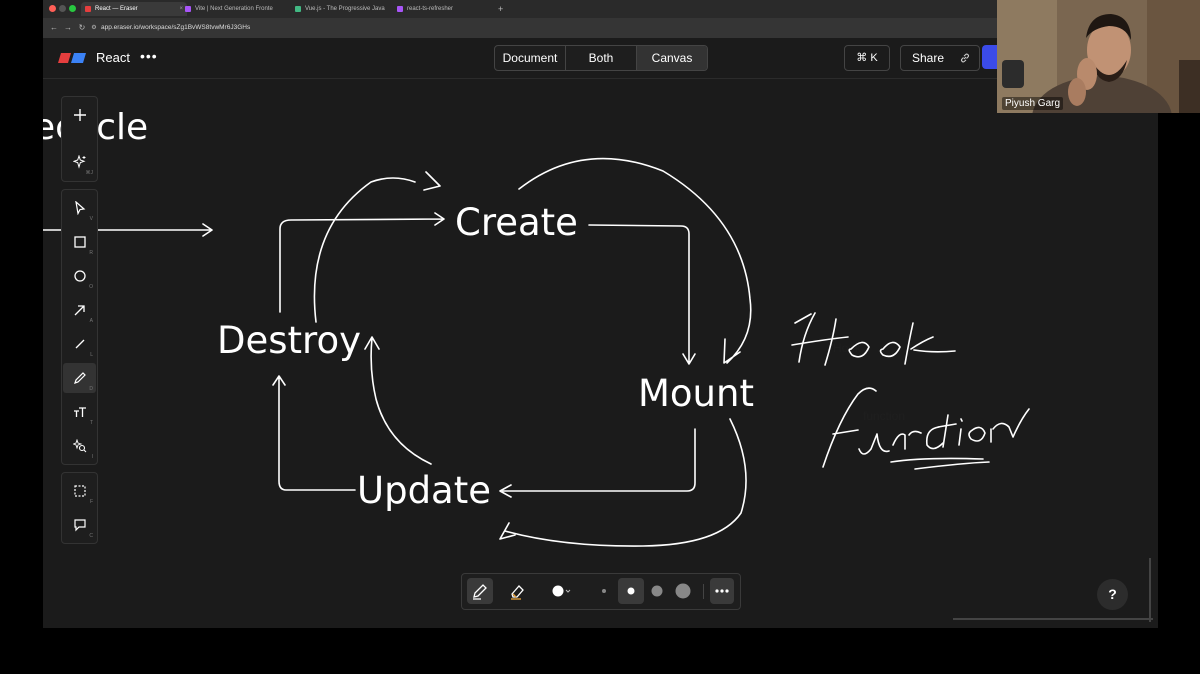 Image resolution: width=1200 pixels, height=674 pixels. I want to click on size-l-button, so click(683, 591).